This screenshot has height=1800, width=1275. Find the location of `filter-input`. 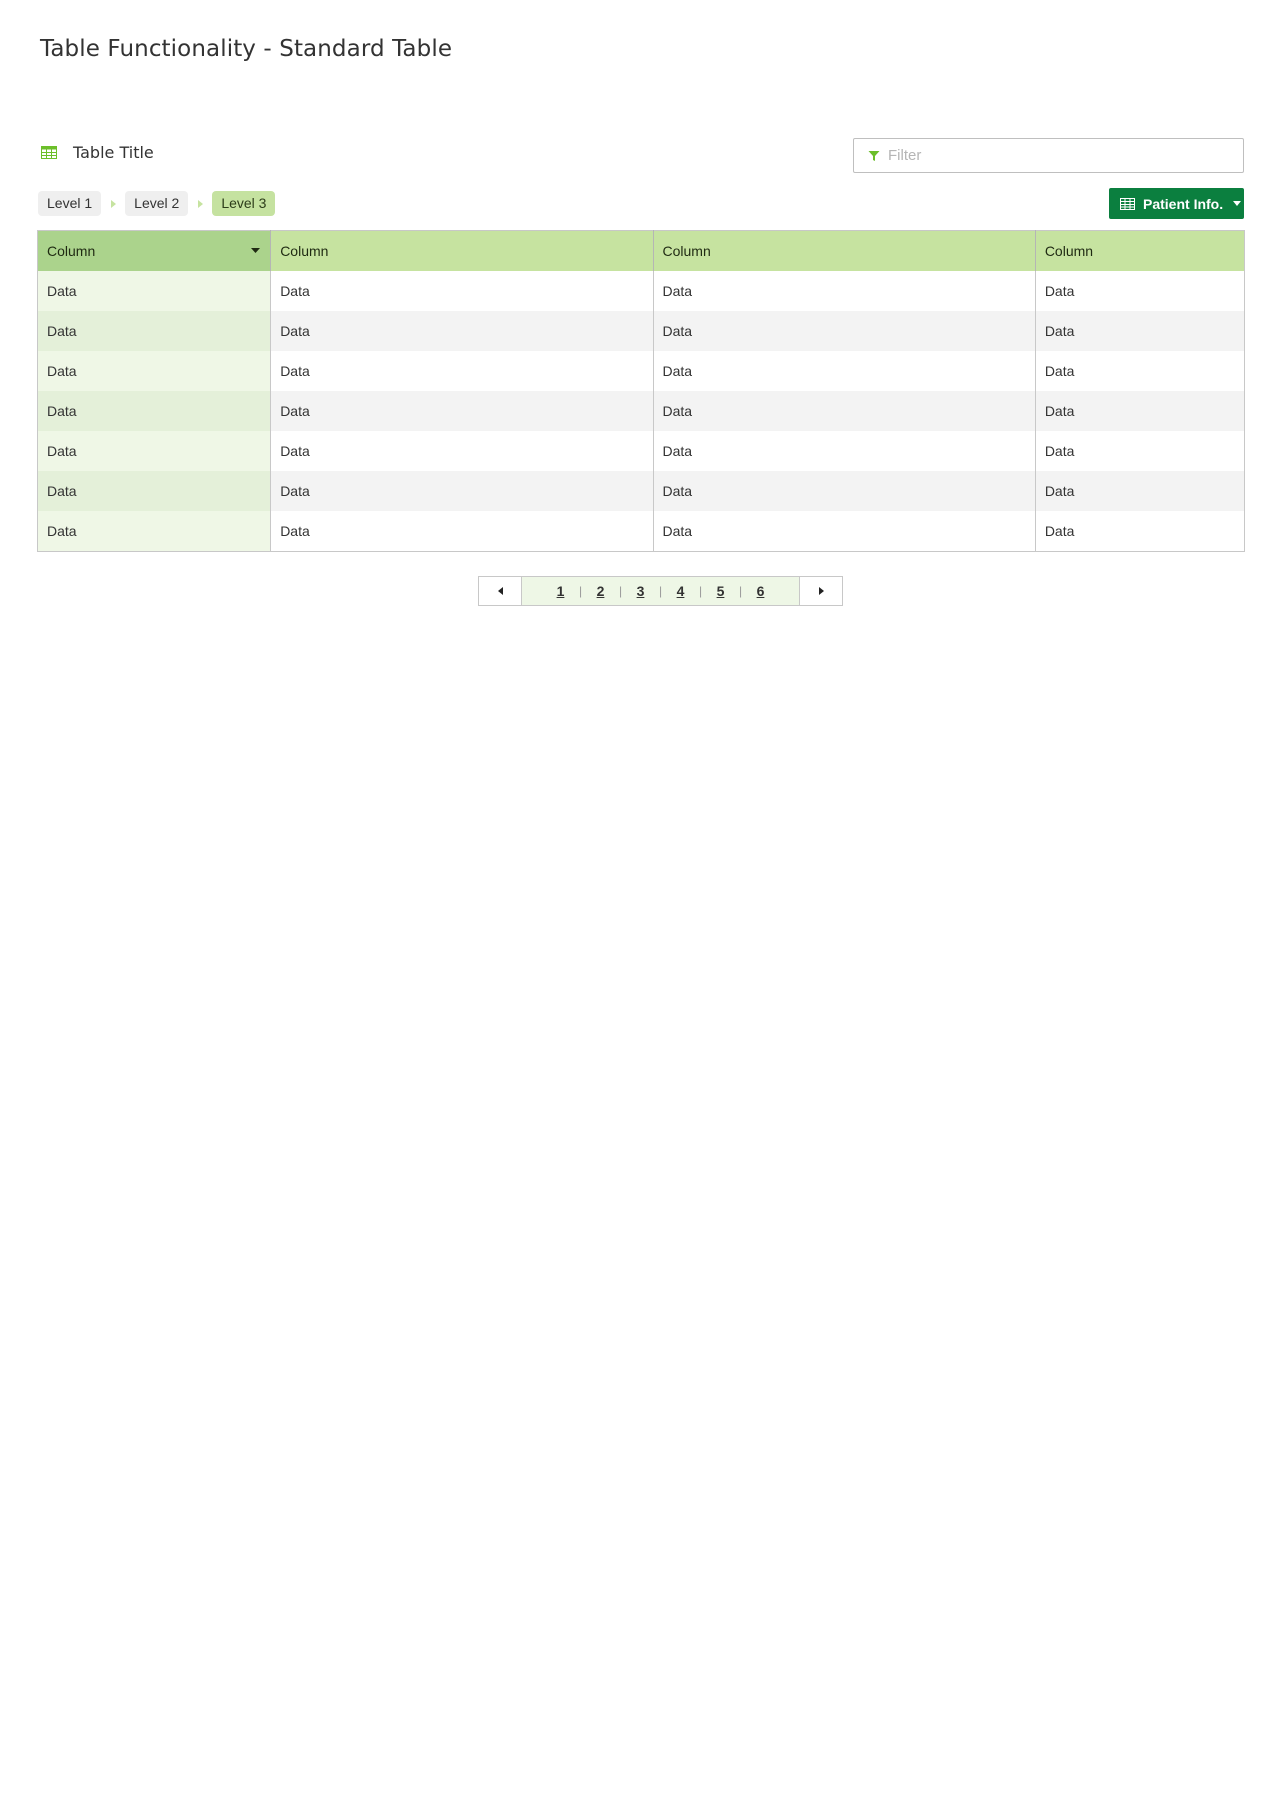

filter-input is located at coordinates (1058, 155).